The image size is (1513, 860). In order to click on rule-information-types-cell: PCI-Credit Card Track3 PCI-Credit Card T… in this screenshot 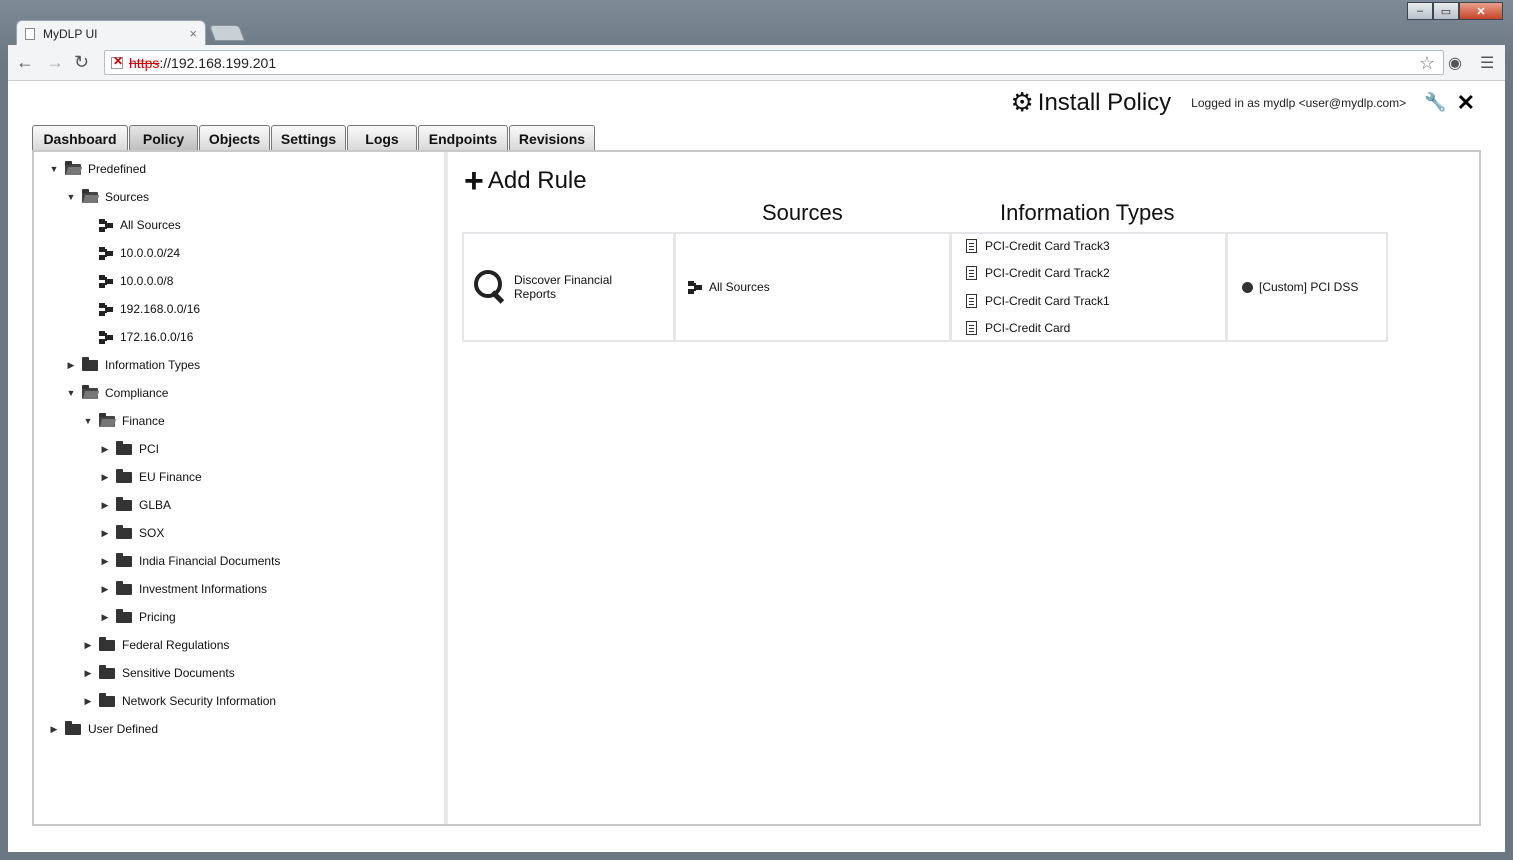, I will do `click(1090, 287)`.